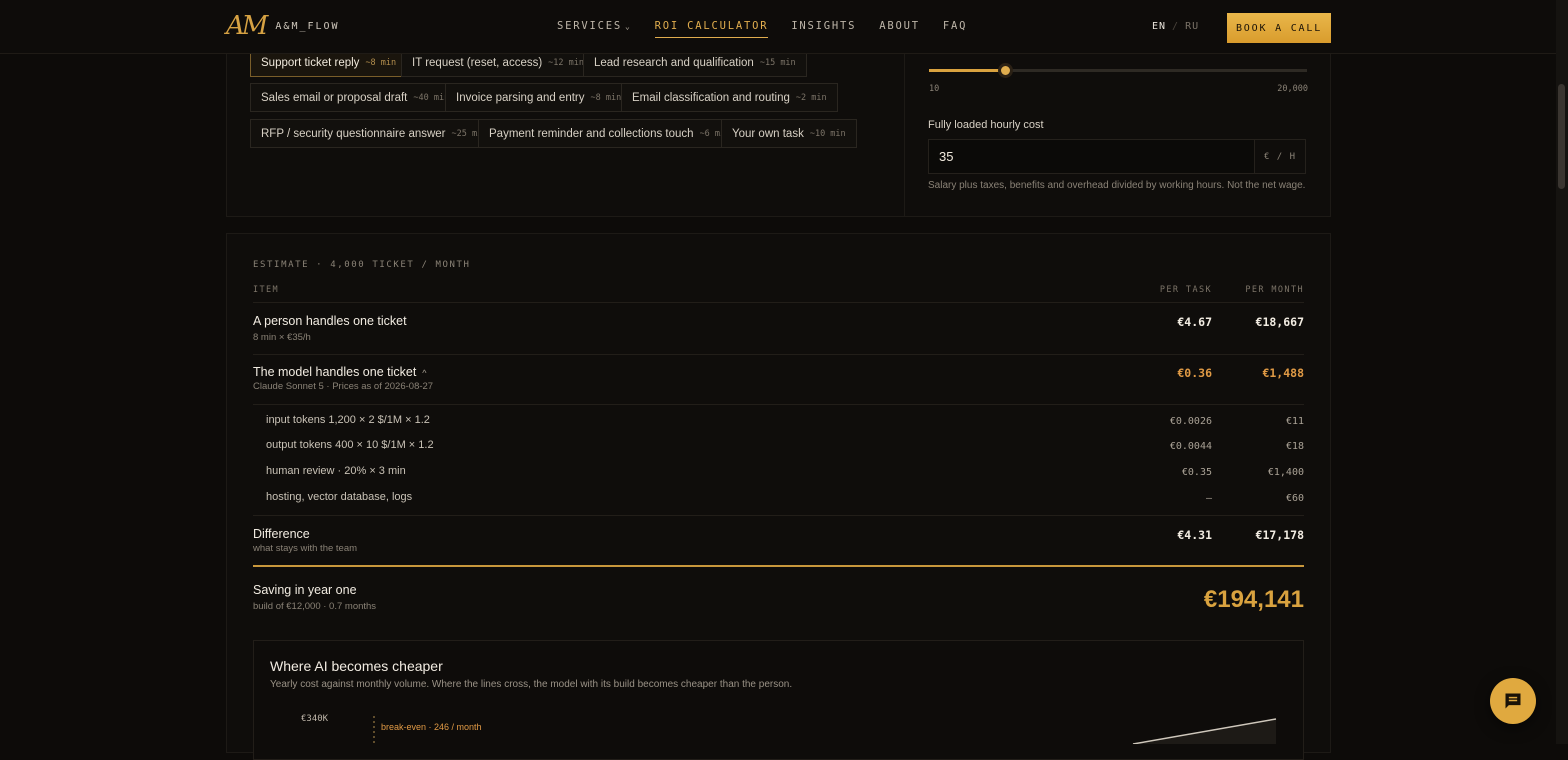  What do you see at coordinates (334, 97) in the screenshot?
I see `task-chip-label: Sales email or proposal draft` at bounding box center [334, 97].